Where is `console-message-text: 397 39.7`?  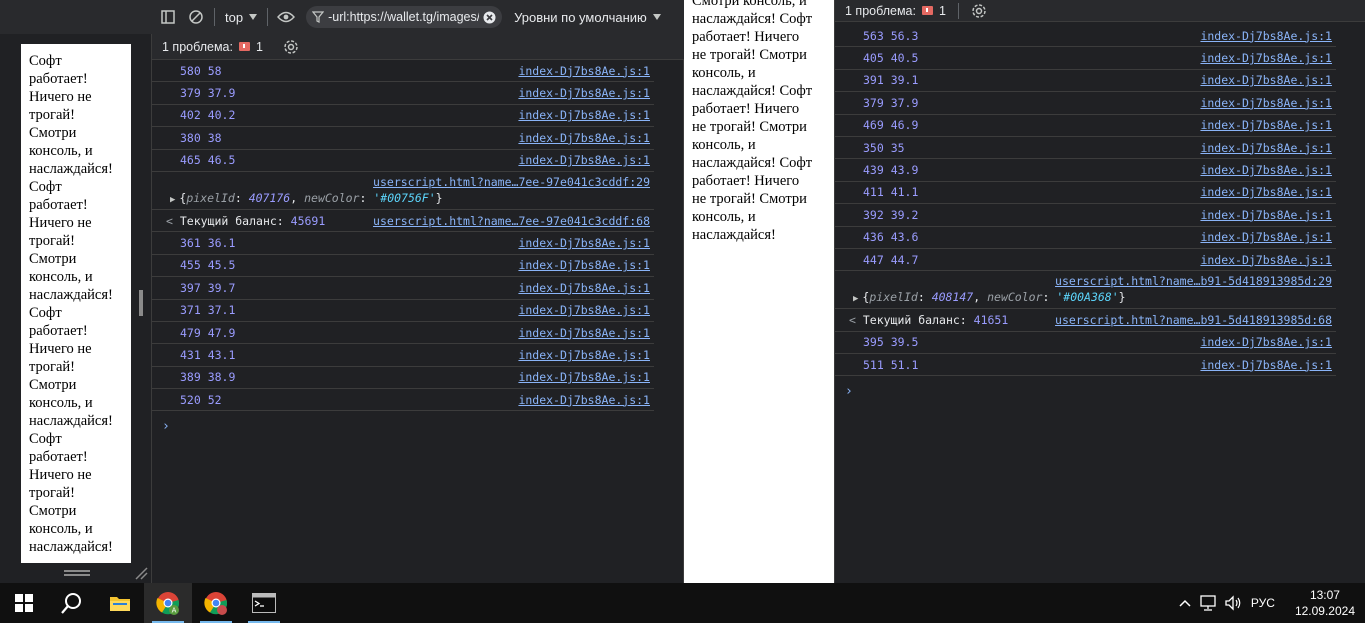
console-message-text: 397 39.7 is located at coordinates (208, 287).